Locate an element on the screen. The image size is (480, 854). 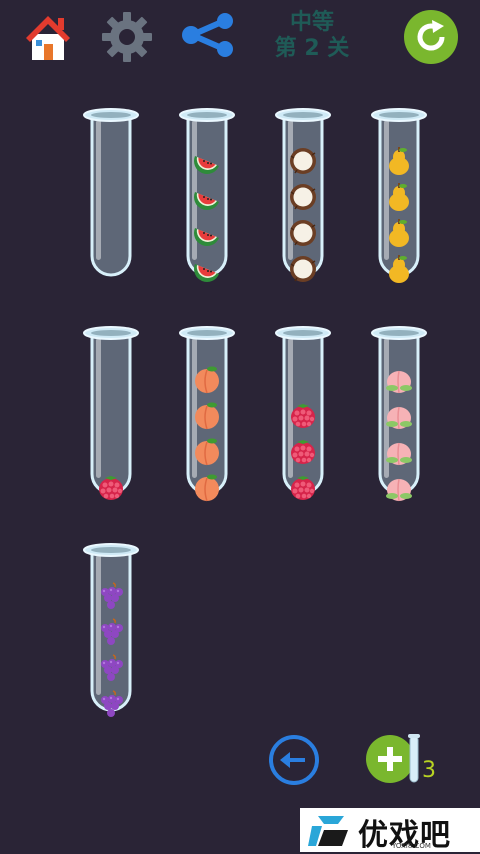
share-button is located at coordinates (208, 35).